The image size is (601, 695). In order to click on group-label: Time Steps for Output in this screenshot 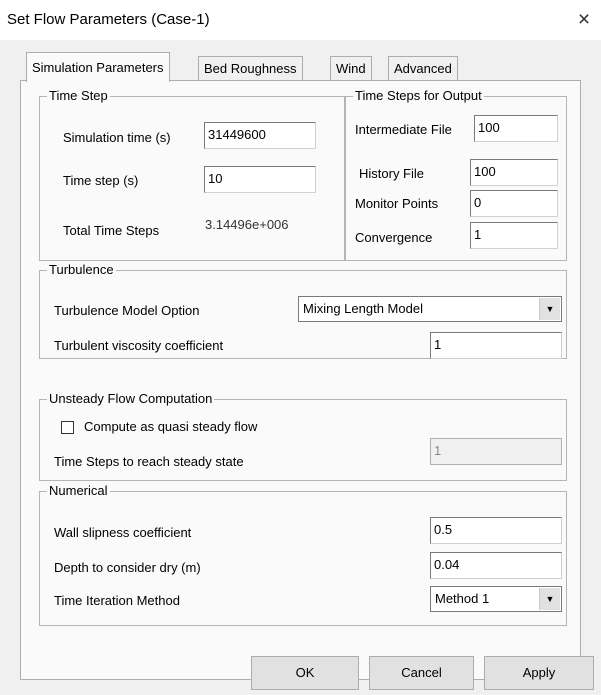, I will do `click(418, 96)`.